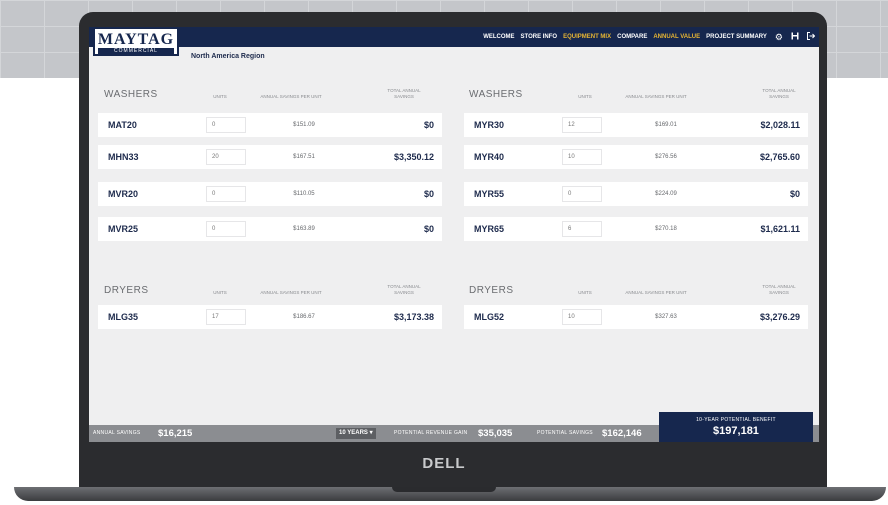 The height and width of the screenshot is (505, 888). What do you see at coordinates (489, 194) in the screenshot?
I see `model-name: MYR55` at bounding box center [489, 194].